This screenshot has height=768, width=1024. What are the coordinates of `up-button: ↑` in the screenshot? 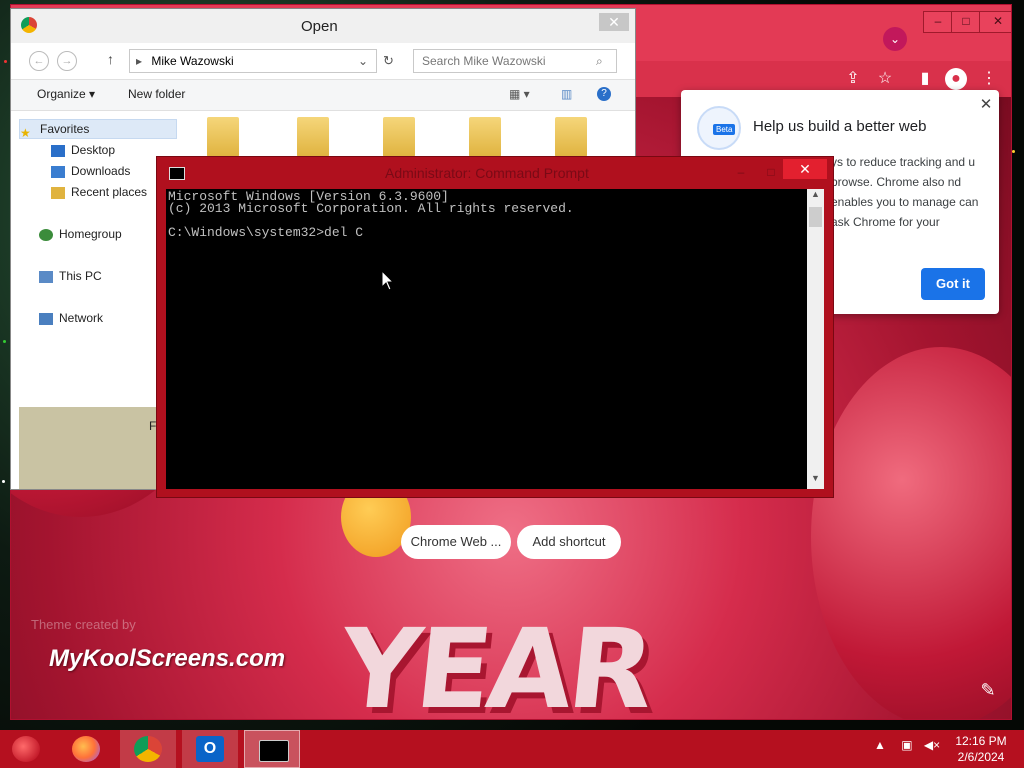 It's located at (110, 59).